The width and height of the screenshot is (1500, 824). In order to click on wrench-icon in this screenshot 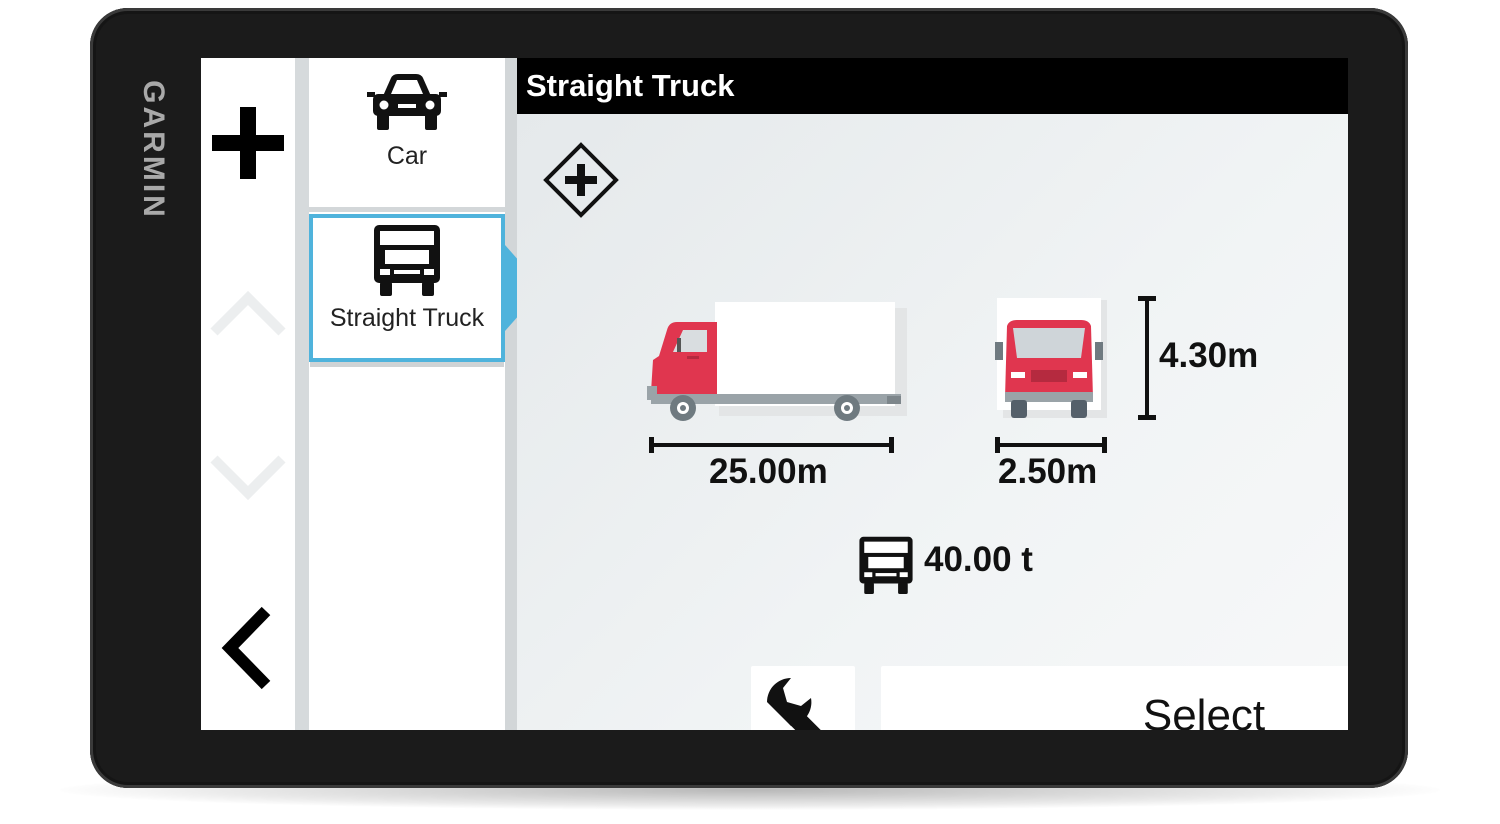, I will do `click(800, 704)`.